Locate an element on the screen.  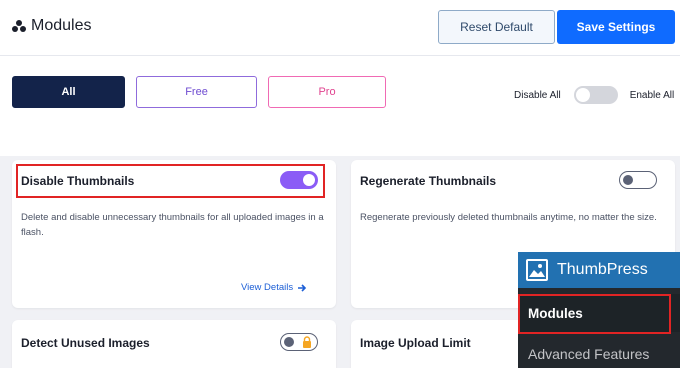
filter-pro-button: Pro is located at coordinates (327, 92).